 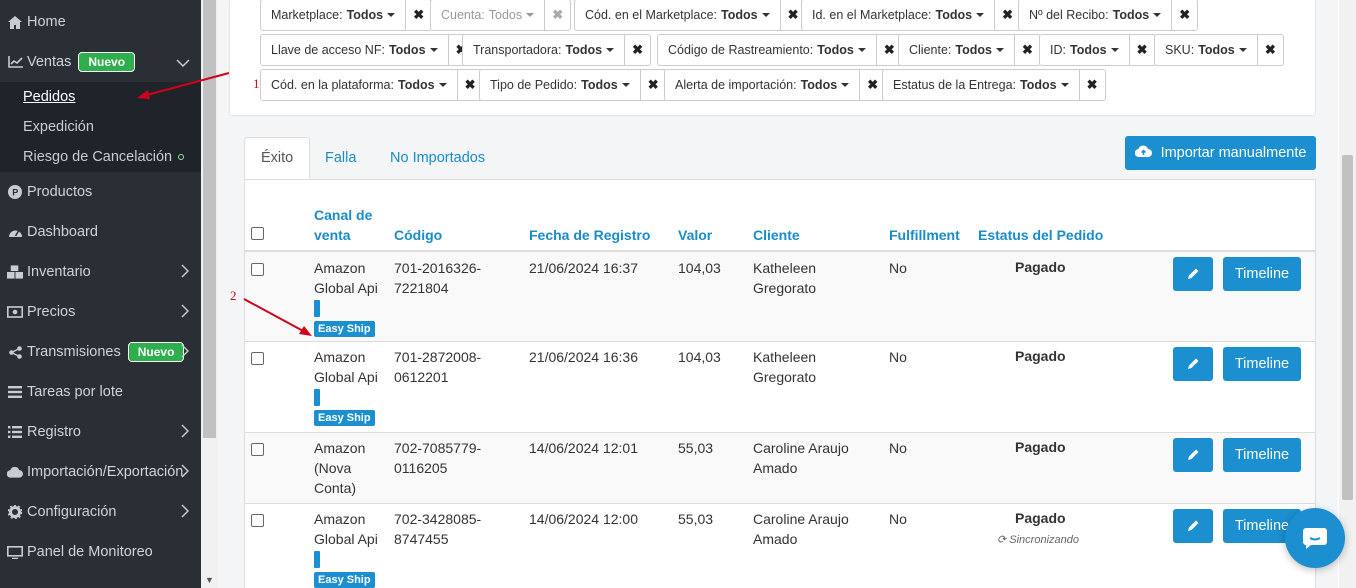 What do you see at coordinates (209, 580) in the screenshot?
I see `scroll-down-arrow-icon: ▼` at bounding box center [209, 580].